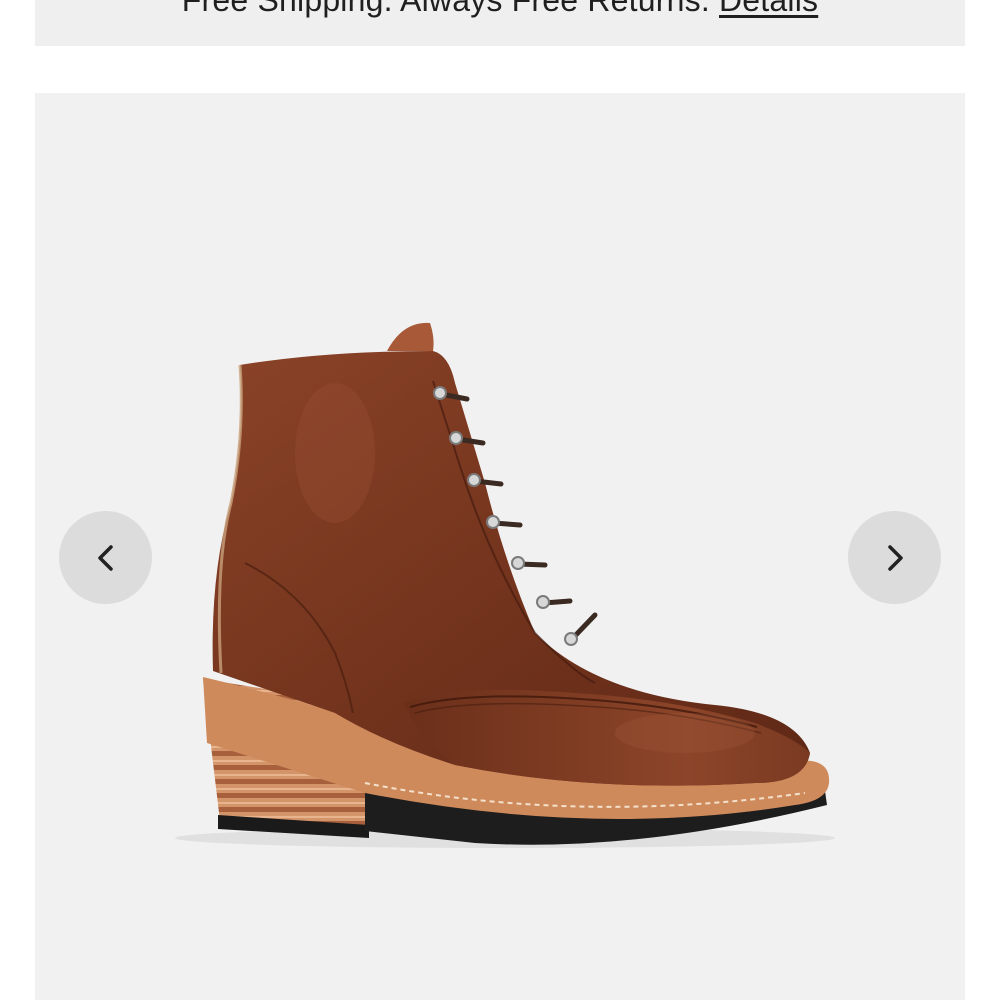 This screenshot has height=1000, width=1000. I want to click on chevron-left-icon, so click(105, 557).